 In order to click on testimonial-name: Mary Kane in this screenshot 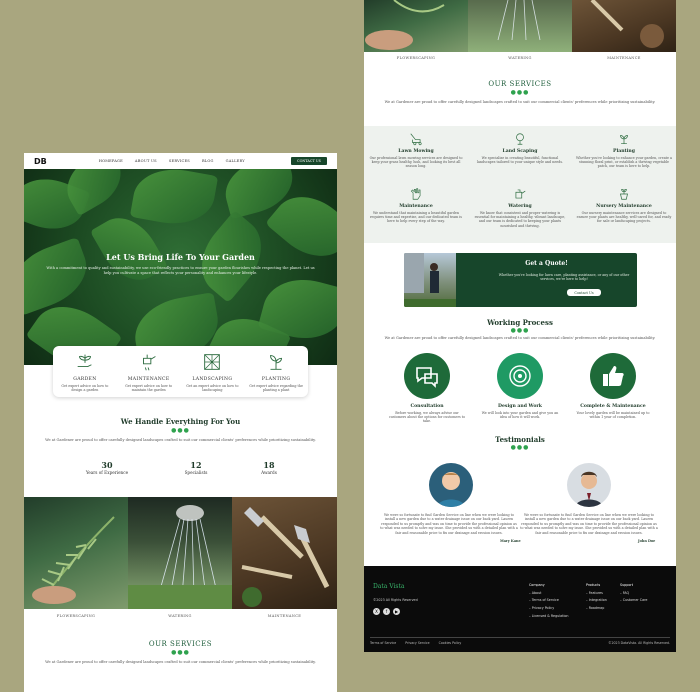, I will do `click(510, 541)`.